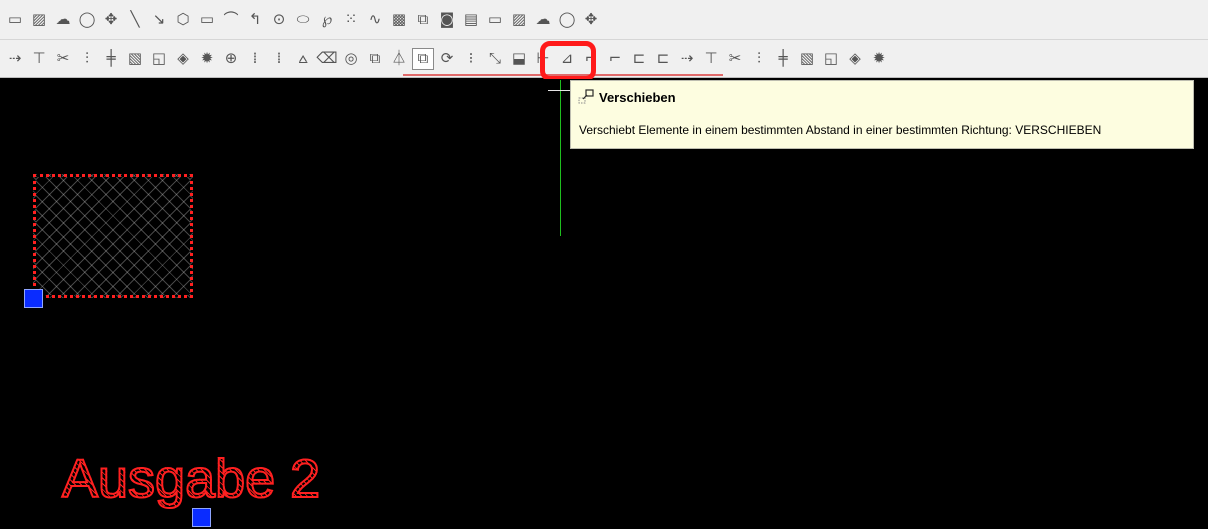 The image size is (1208, 529). What do you see at coordinates (39, 59) in the screenshot?
I see `trim-icon: ⊤` at bounding box center [39, 59].